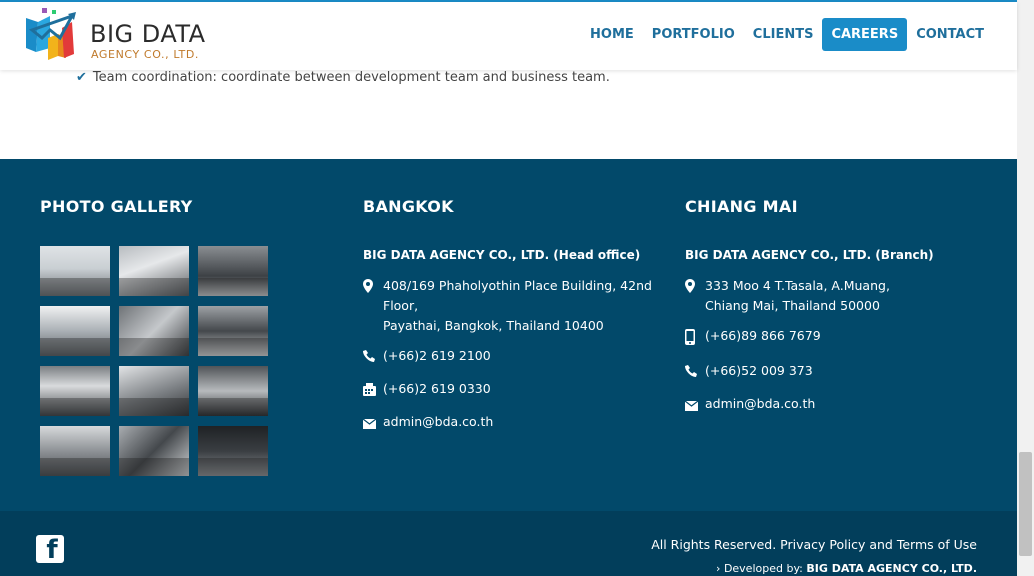 The image size is (1034, 576). What do you see at coordinates (81, 77) in the screenshot?
I see `check-icon: ✔` at bounding box center [81, 77].